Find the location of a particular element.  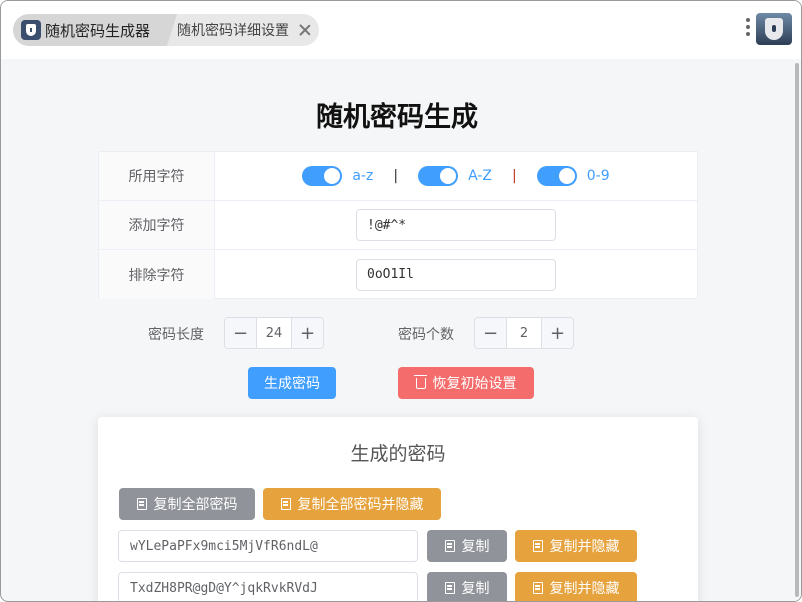

row-label: 排除字符 is located at coordinates (157, 274).